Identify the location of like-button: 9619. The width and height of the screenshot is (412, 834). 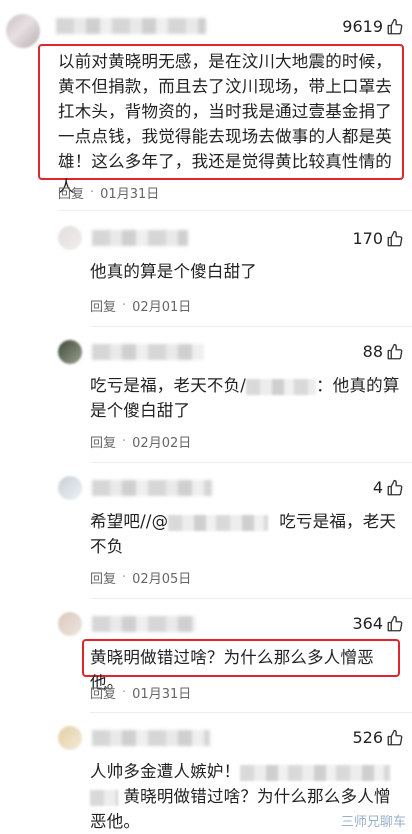
(373, 26).